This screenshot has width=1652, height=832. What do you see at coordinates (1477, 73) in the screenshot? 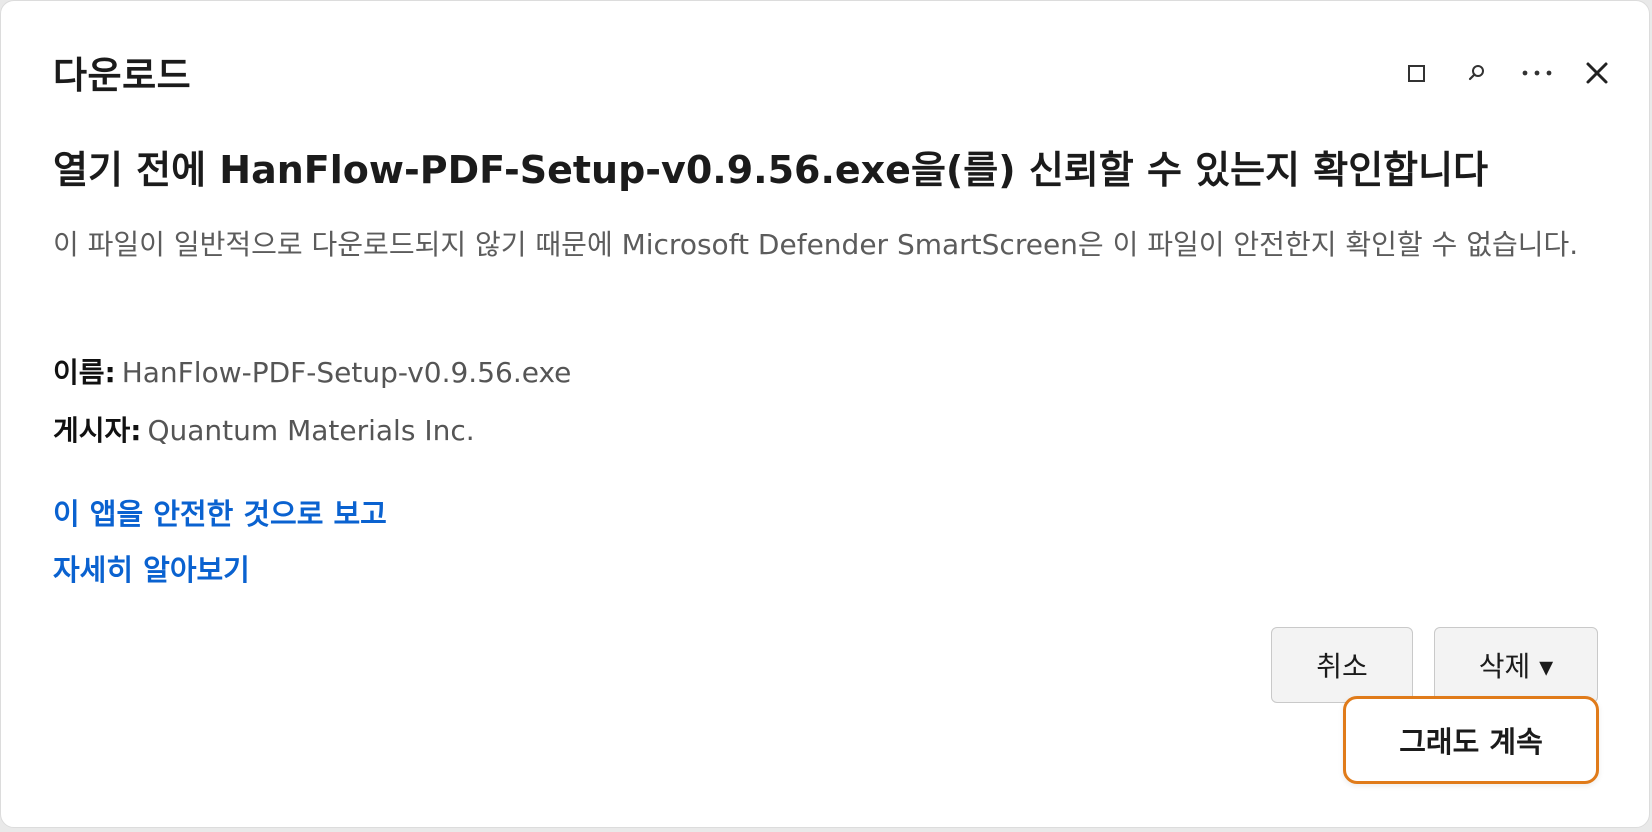
I see `search-icon` at bounding box center [1477, 73].